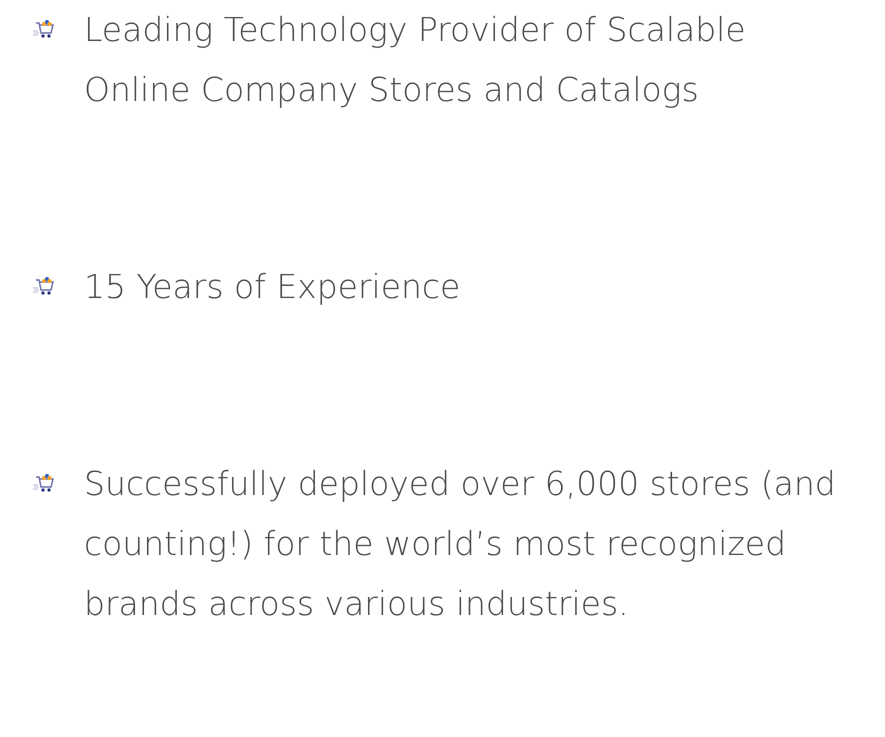  What do you see at coordinates (272, 287) in the screenshot?
I see `bullet-text: 15 Years of Experience` at bounding box center [272, 287].